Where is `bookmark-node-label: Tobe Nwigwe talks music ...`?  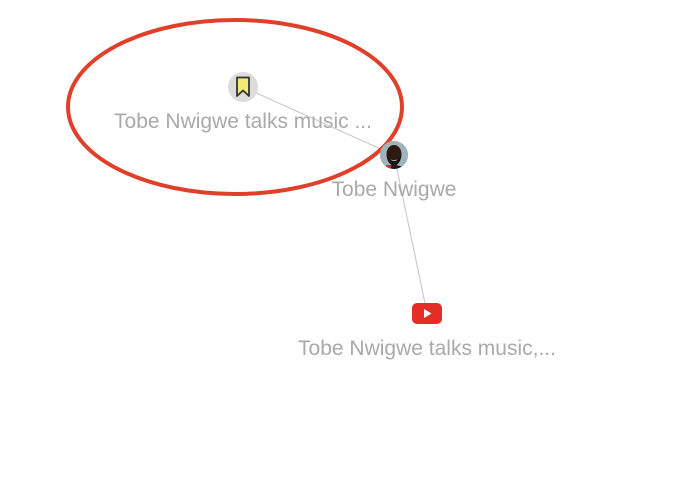
bookmark-node-label: Tobe Nwigwe talks music ... is located at coordinates (243, 121).